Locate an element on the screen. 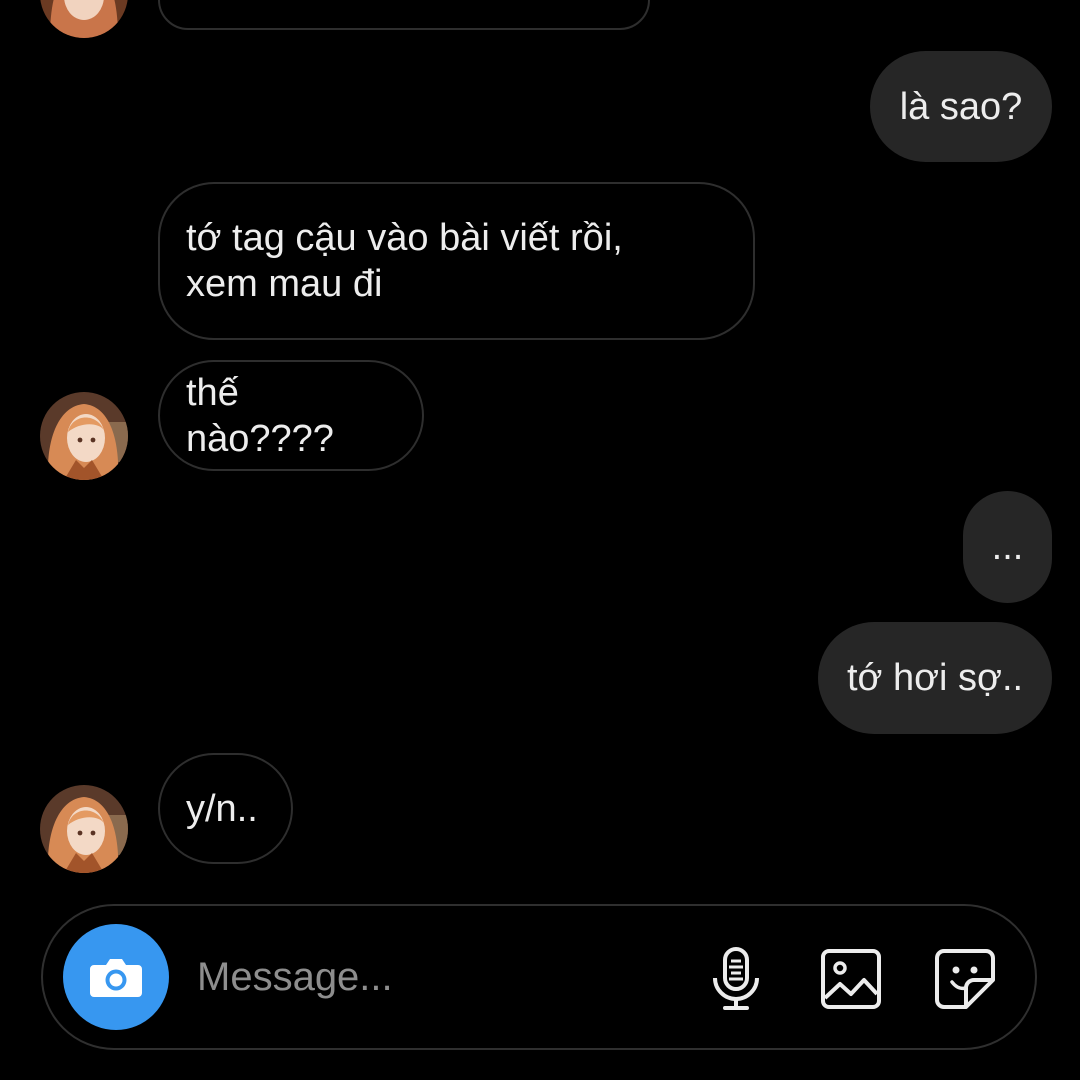 The height and width of the screenshot is (1080, 1080). microphone-button is located at coordinates (736, 979).